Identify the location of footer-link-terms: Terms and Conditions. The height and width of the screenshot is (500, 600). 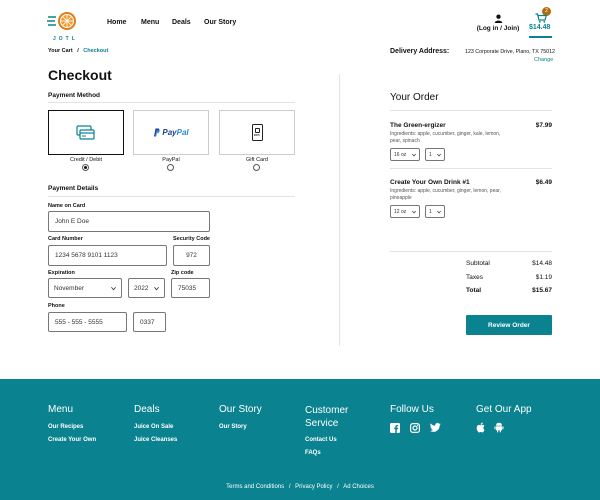
(255, 487).